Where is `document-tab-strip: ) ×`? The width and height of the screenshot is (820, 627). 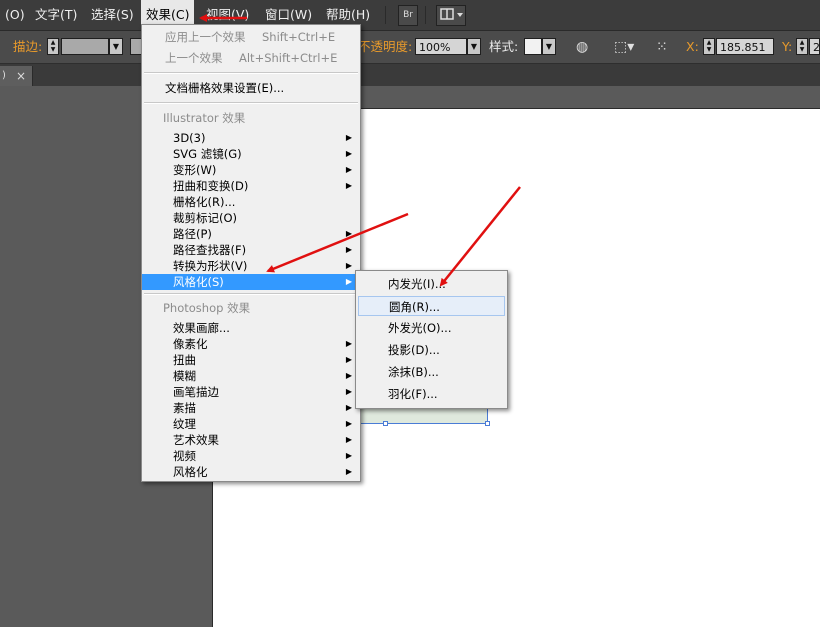 document-tab-strip: ) × is located at coordinates (410, 75).